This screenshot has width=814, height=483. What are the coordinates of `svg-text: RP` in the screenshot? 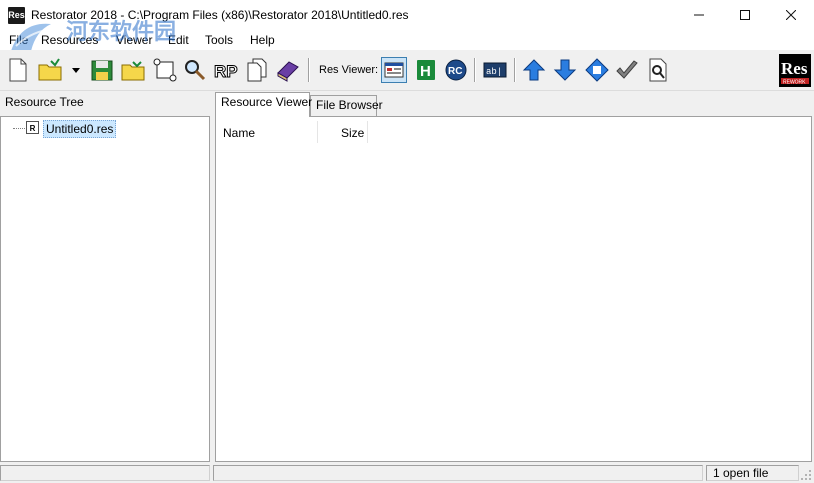 It's located at (226, 71).